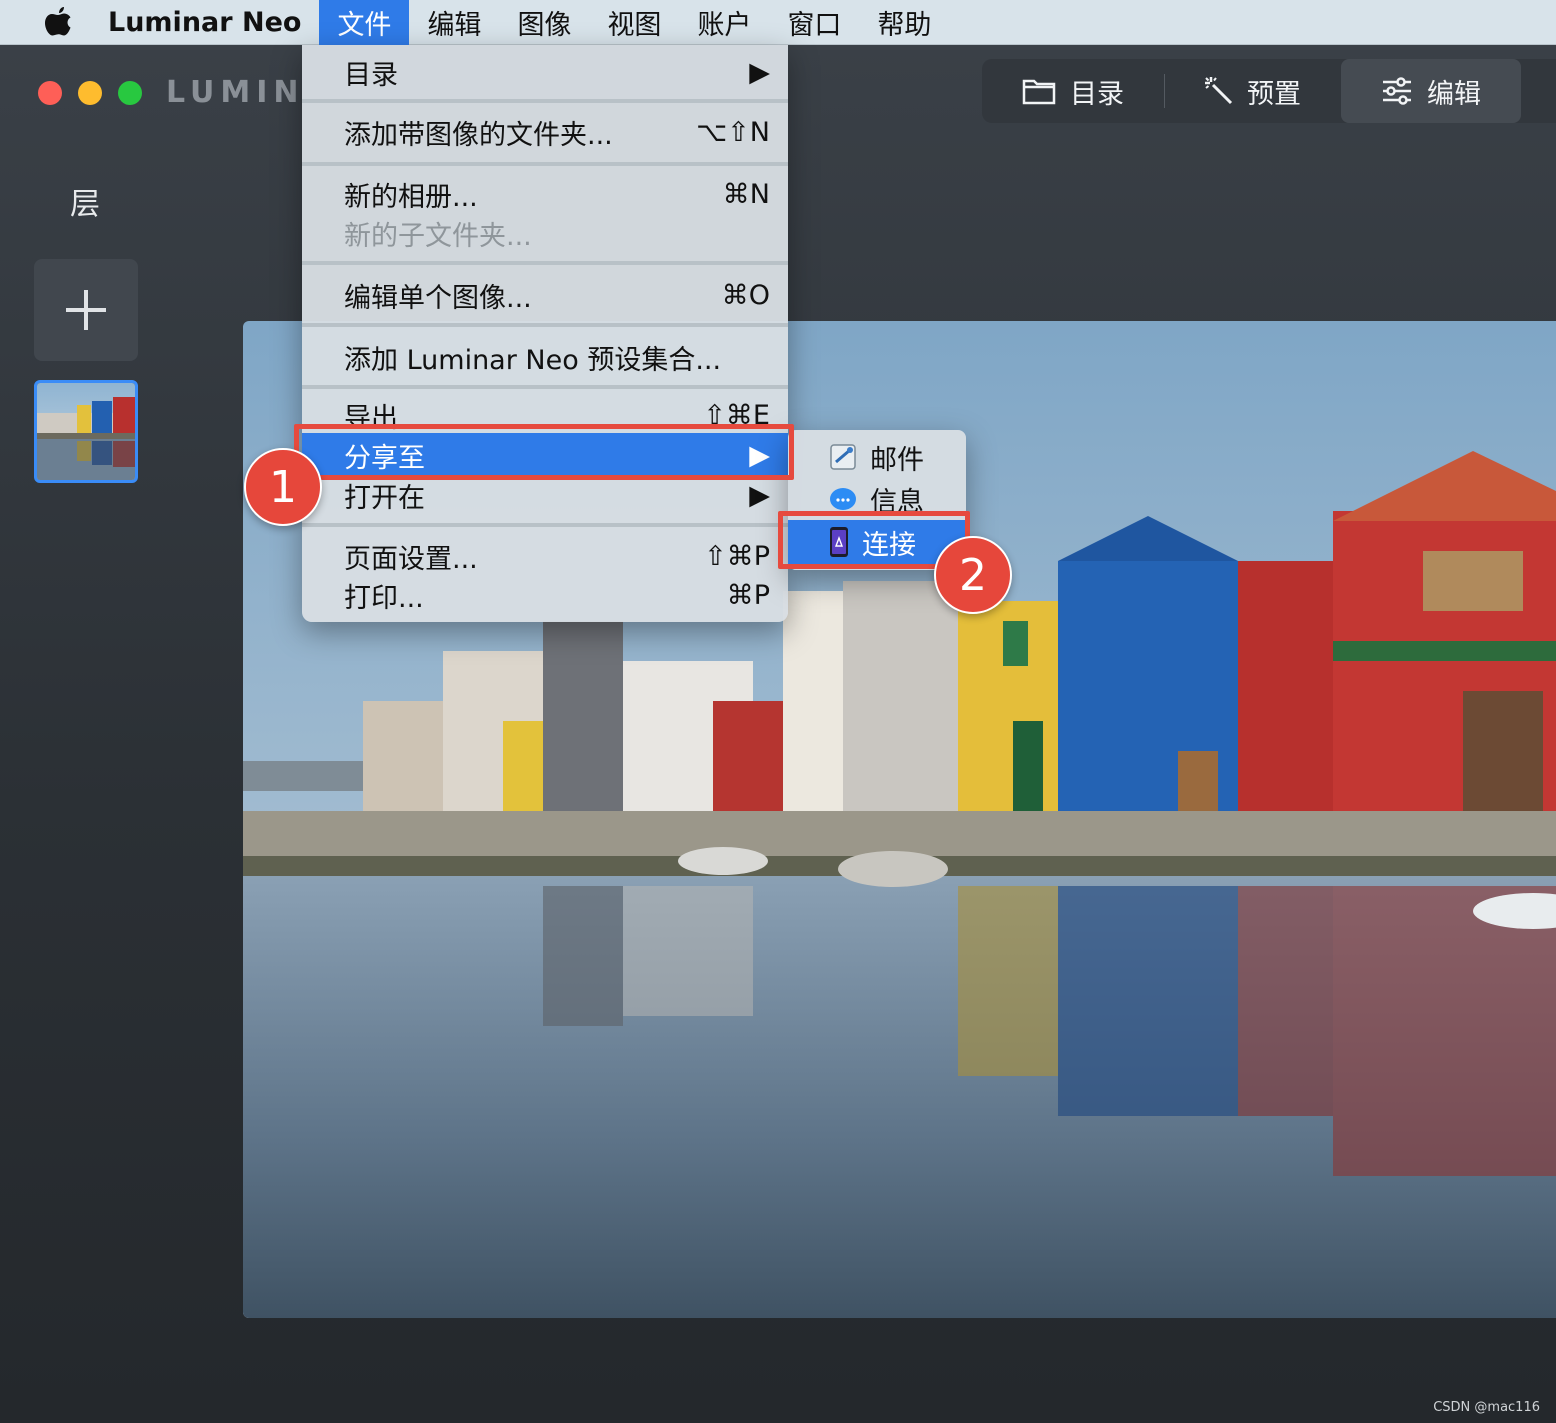 This screenshot has height=1423, width=1556. Describe the element at coordinates (1454, 94) in the screenshot. I see `tab-edit-label: 编辑` at that location.